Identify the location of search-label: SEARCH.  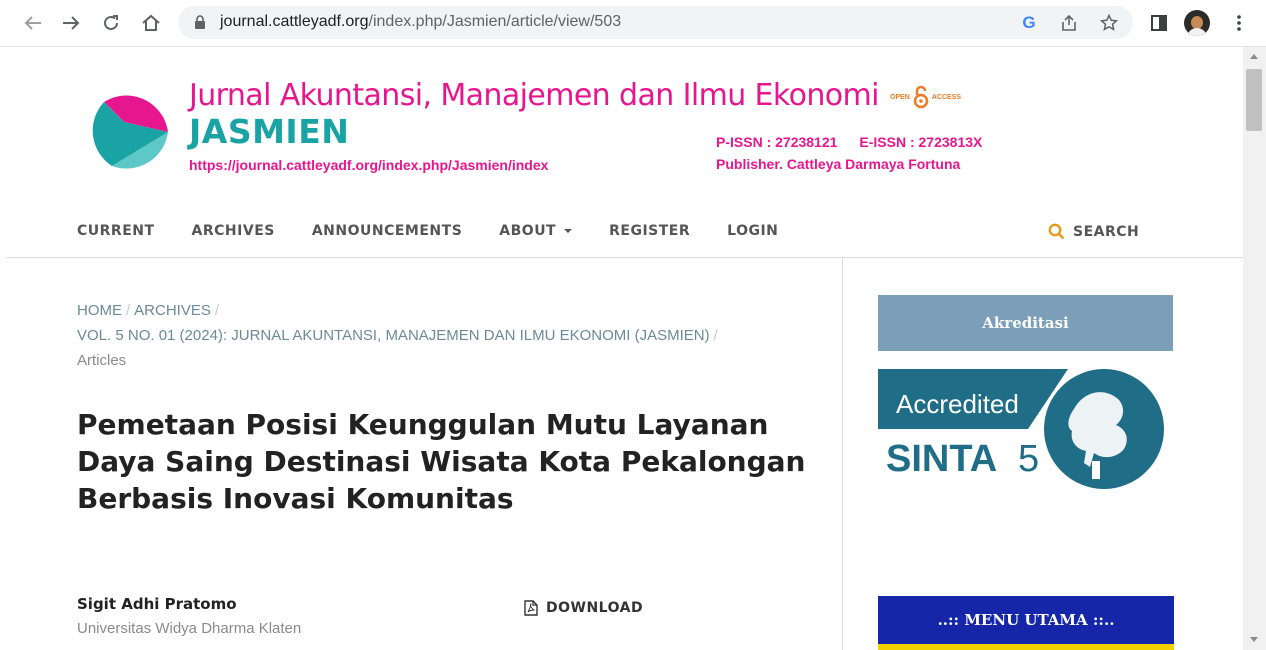
(1106, 231).